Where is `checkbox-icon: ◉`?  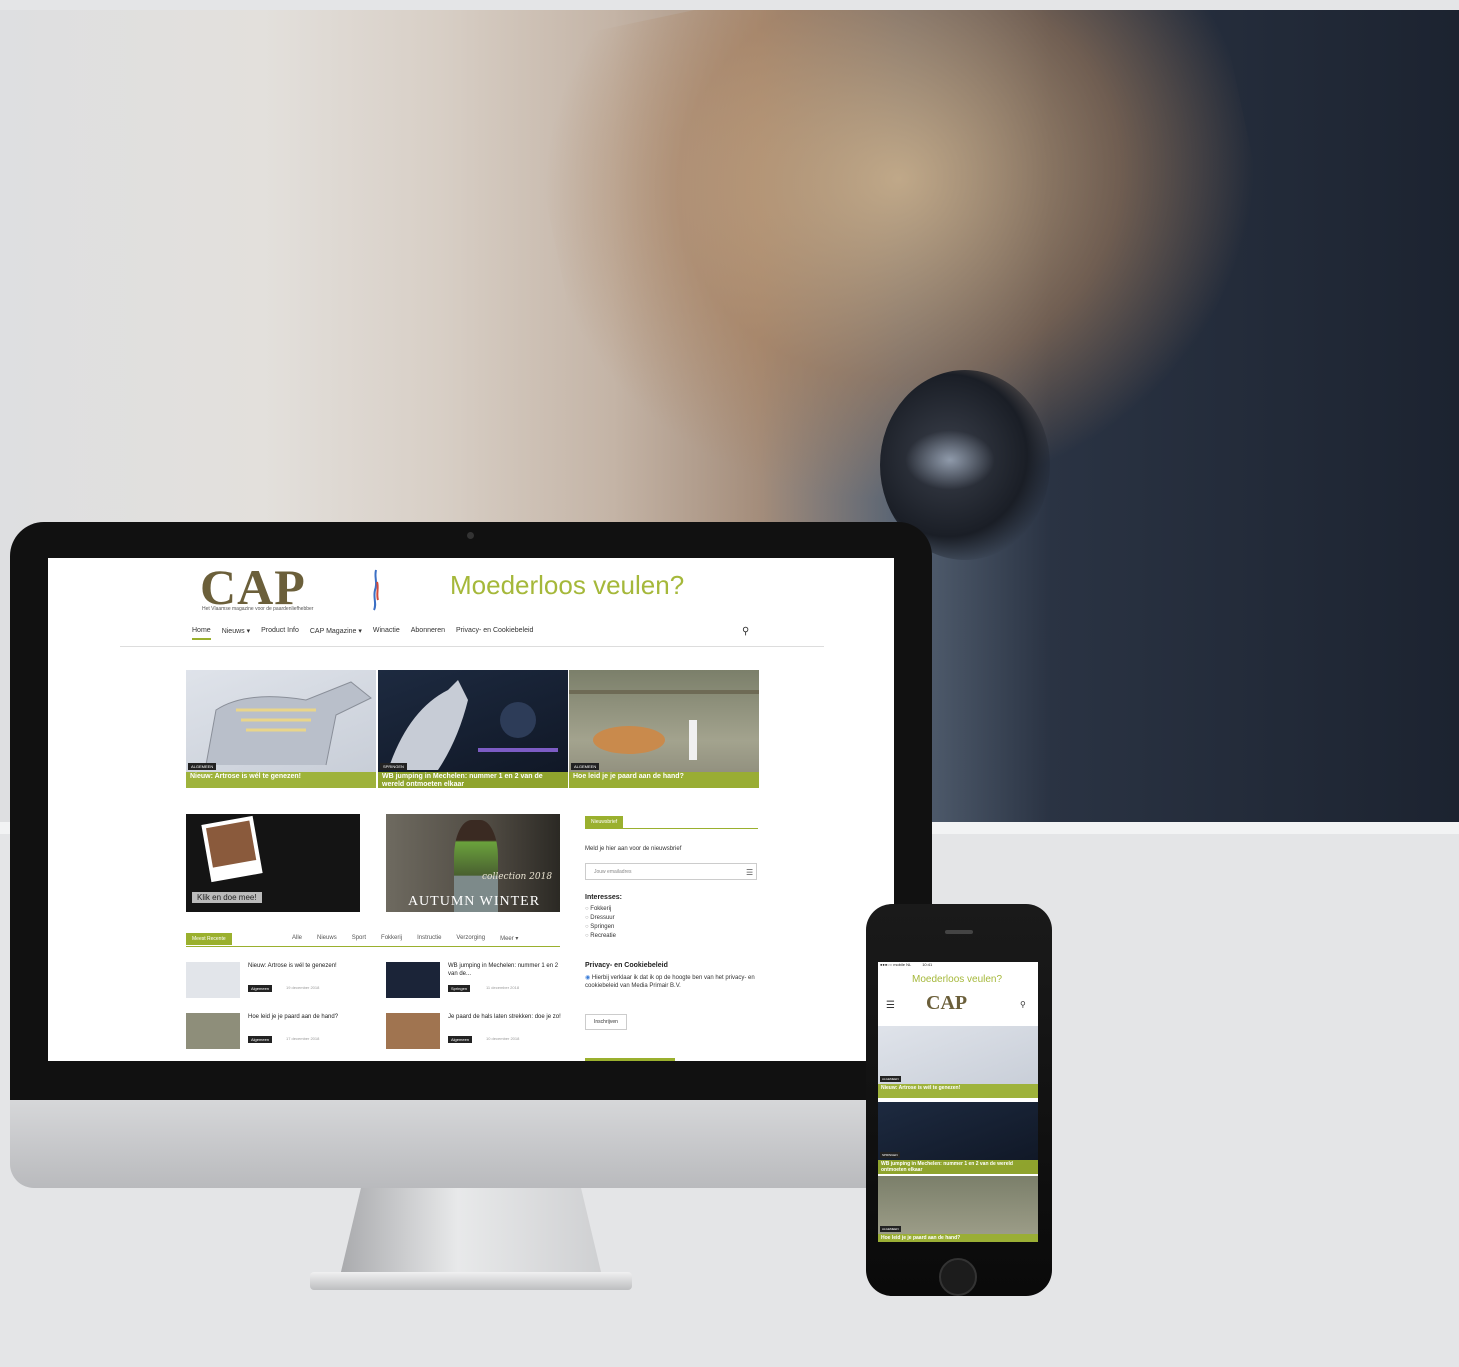 checkbox-icon: ◉ is located at coordinates (587, 978).